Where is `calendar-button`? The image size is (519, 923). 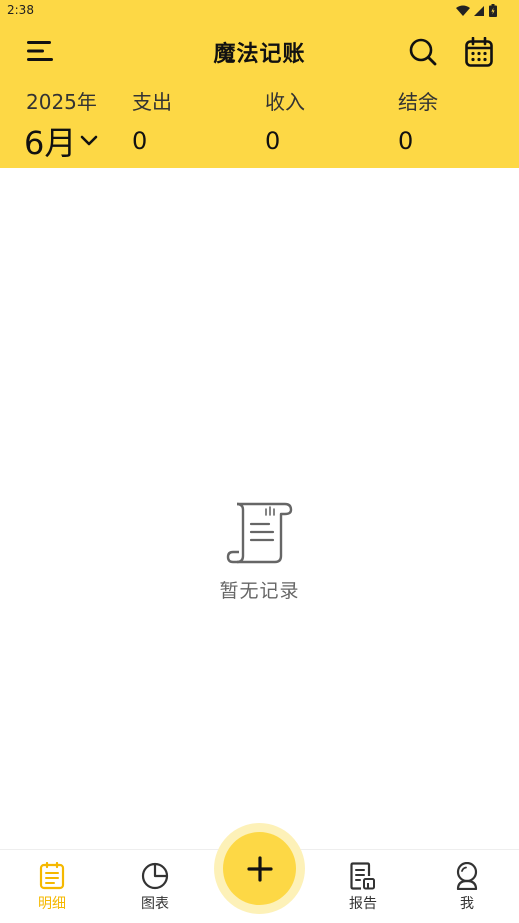 calendar-button is located at coordinates (479, 52).